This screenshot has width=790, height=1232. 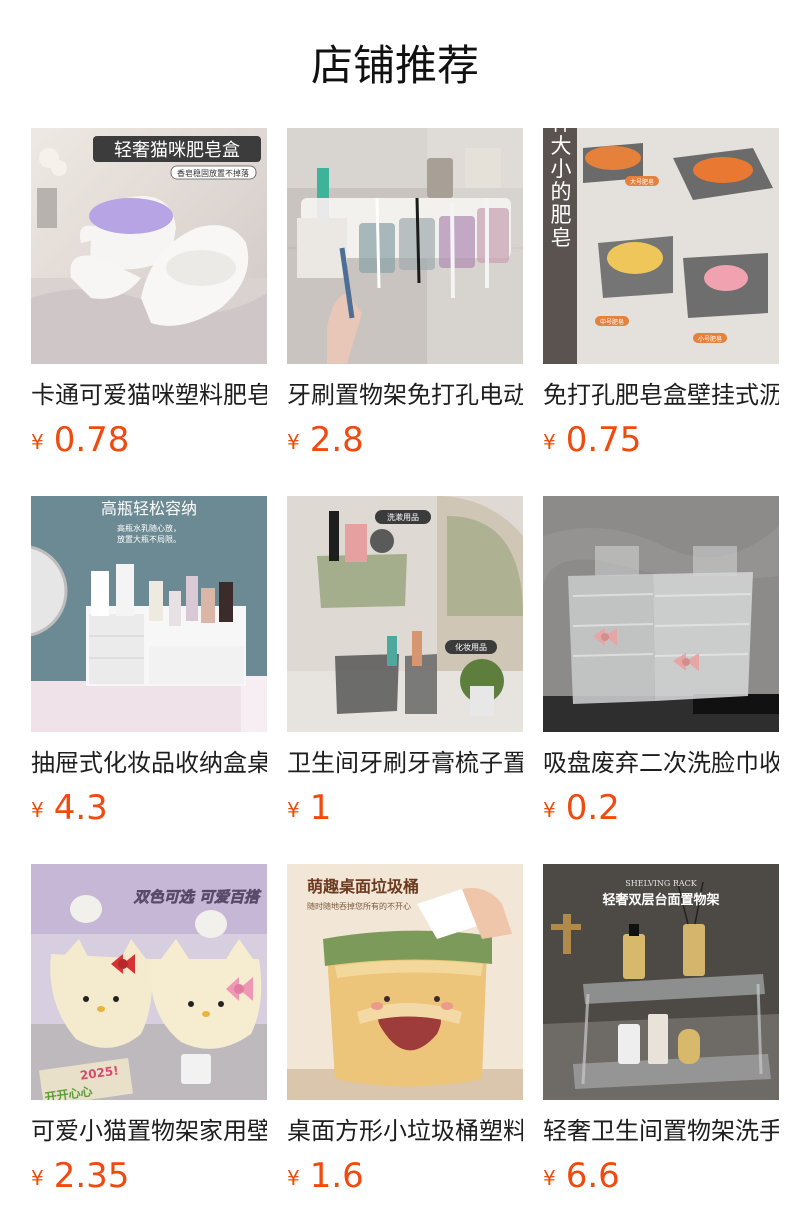 What do you see at coordinates (363, 886) in the screenshot?
I see `banner-text: 萌趣桌面垃圾桶` at bounding box center [363, 886].